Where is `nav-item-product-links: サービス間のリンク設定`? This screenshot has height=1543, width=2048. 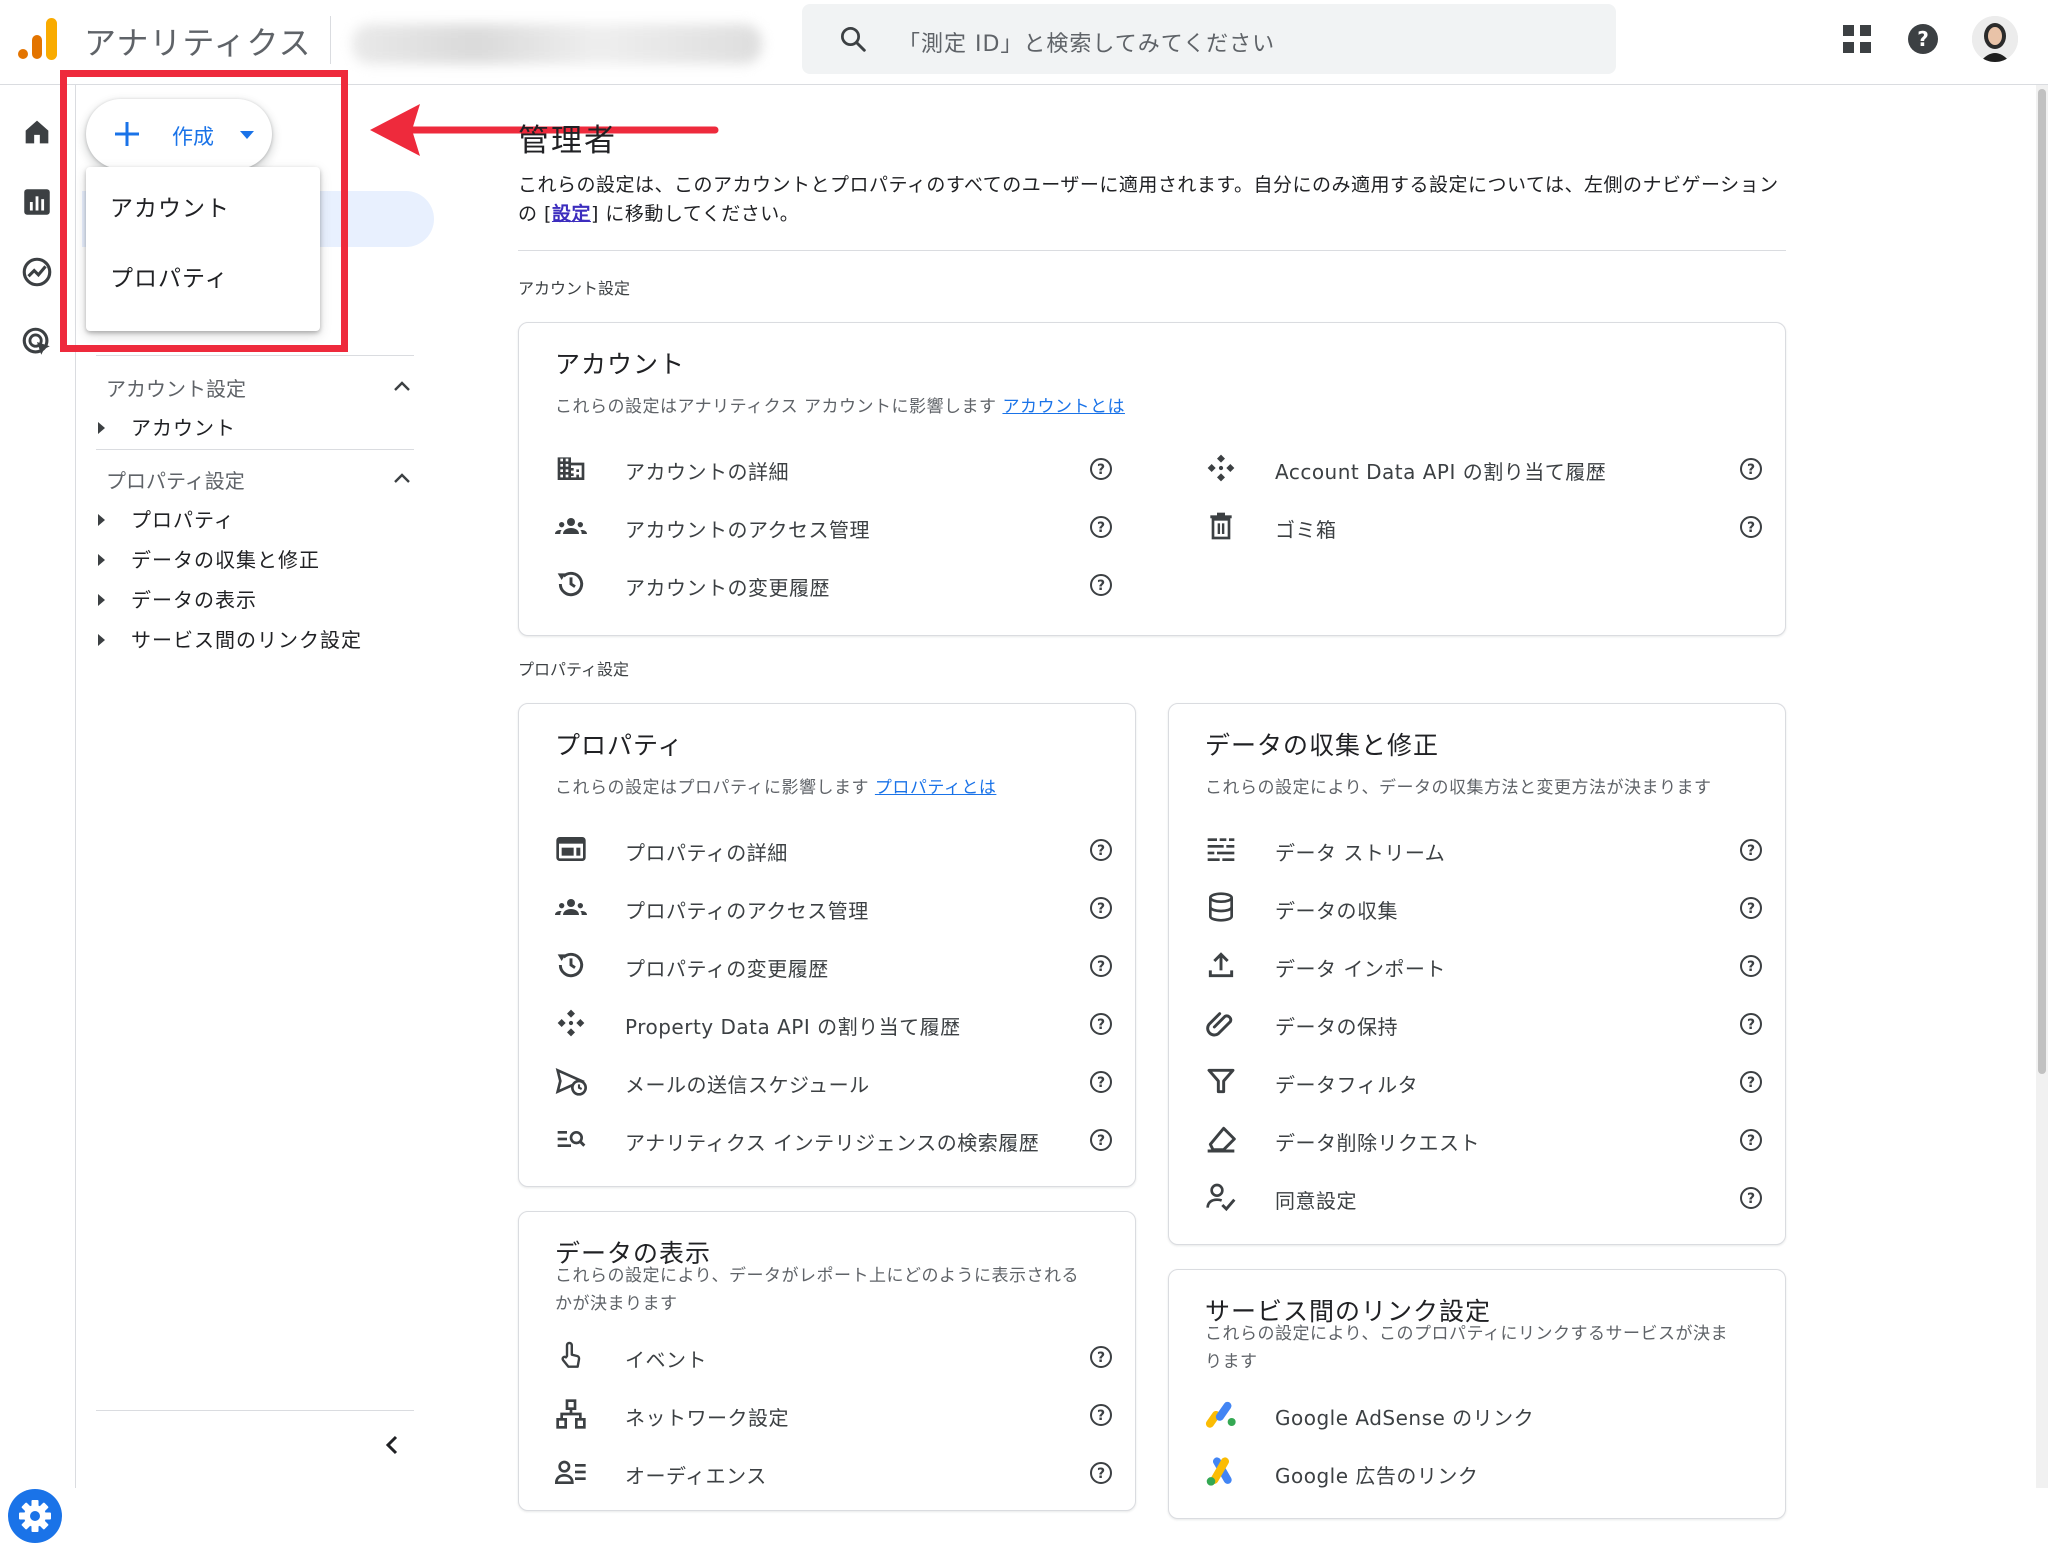
nav-item-product-links: サービス間のリンク設定 is located at coordinates (230, 638).